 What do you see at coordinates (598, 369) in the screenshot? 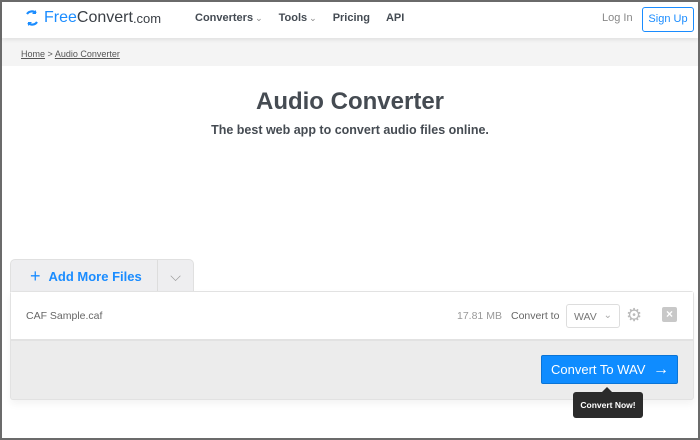
I see `convert-button-label: Convert To WAV` at bounding box center [598, 369].